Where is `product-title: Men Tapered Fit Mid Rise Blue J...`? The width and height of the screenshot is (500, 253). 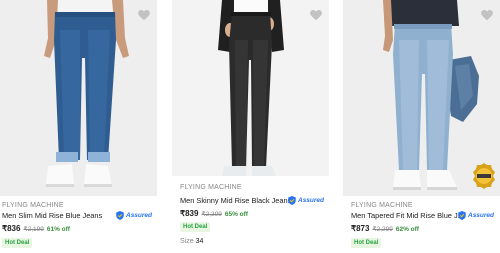
product-title: Men Tapered Fit Mid Rise Blue J... is located at coordinates (407, 215).